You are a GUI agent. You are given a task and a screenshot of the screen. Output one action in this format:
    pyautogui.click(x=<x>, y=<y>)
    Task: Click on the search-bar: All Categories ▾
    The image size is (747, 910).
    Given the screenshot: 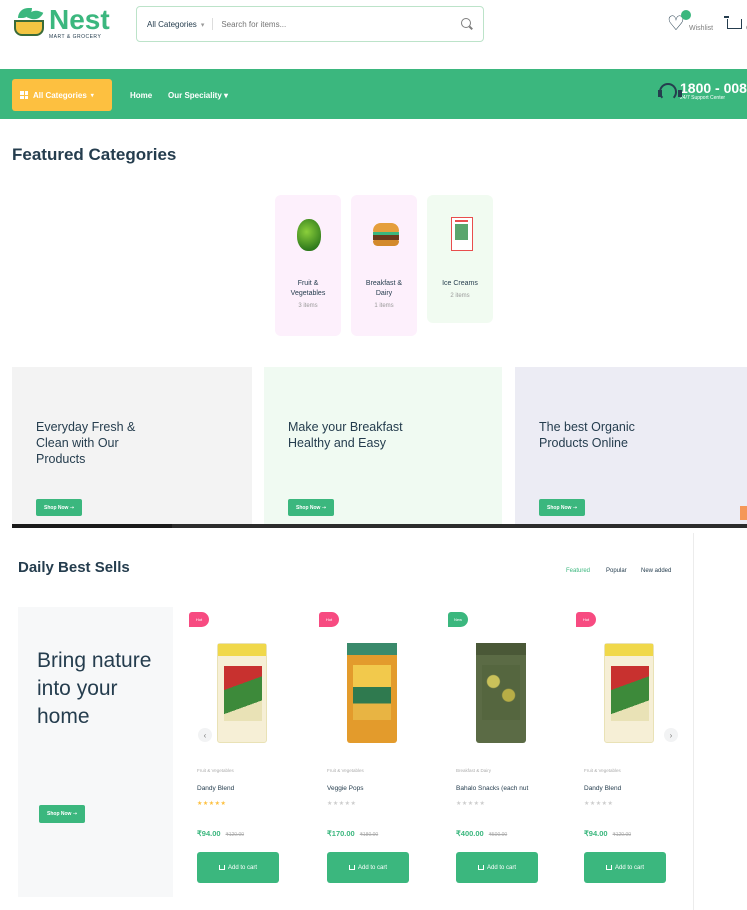 What is the action you would take?
    pyautogui.click(x=310, y=24)
    